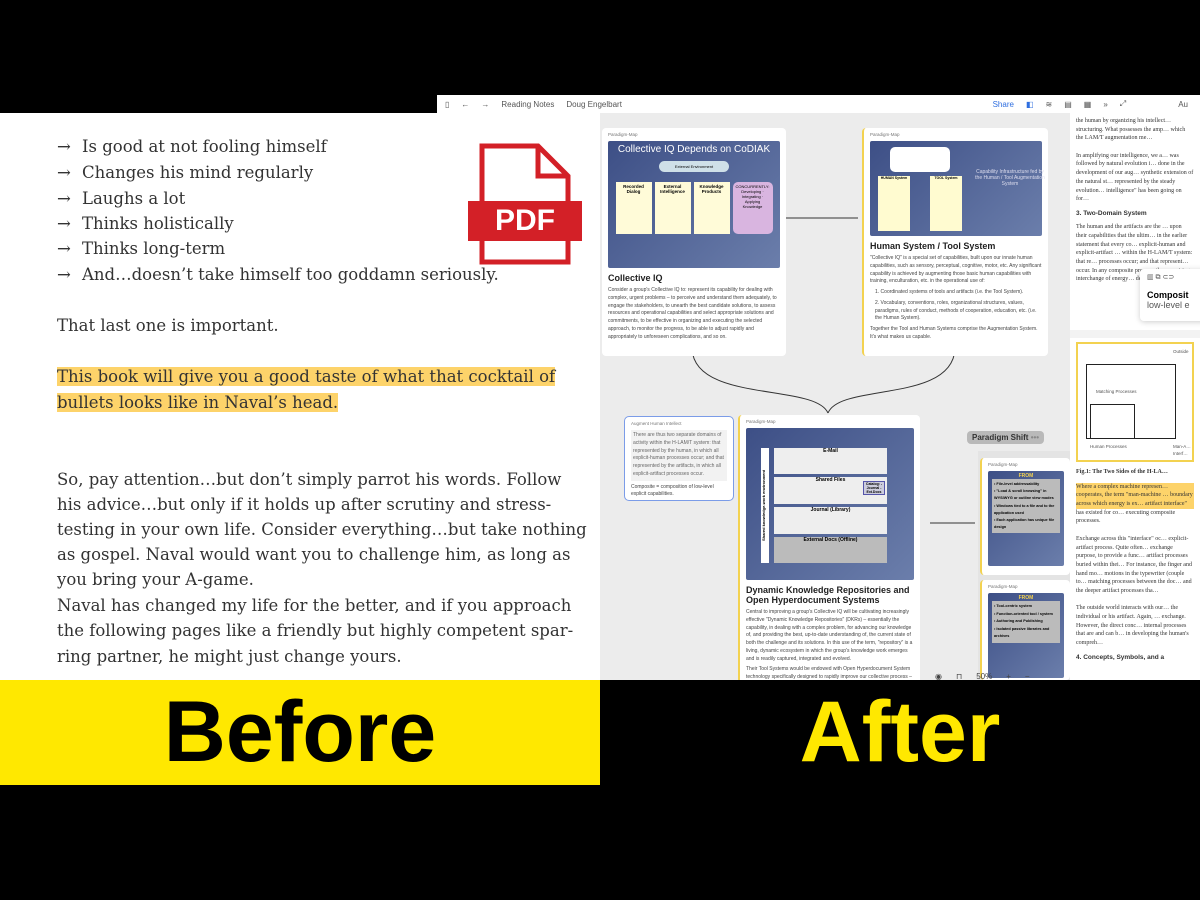 Image resolution: width=1200 pixels, height=900 pixels. I want to click on bullet-item: → Thinks holistically, so click(145, 223).